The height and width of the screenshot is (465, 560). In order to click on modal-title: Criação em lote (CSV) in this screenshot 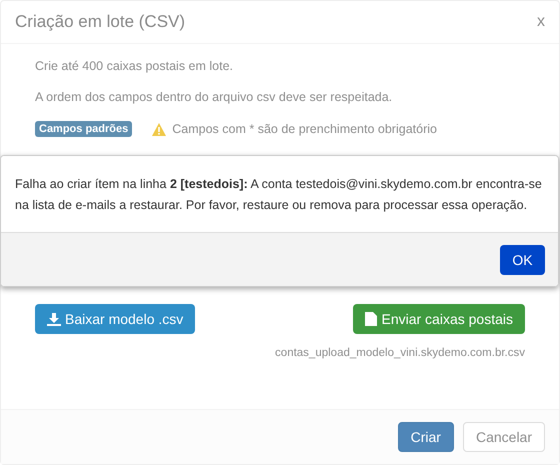, I will do `click(100, 22)`.